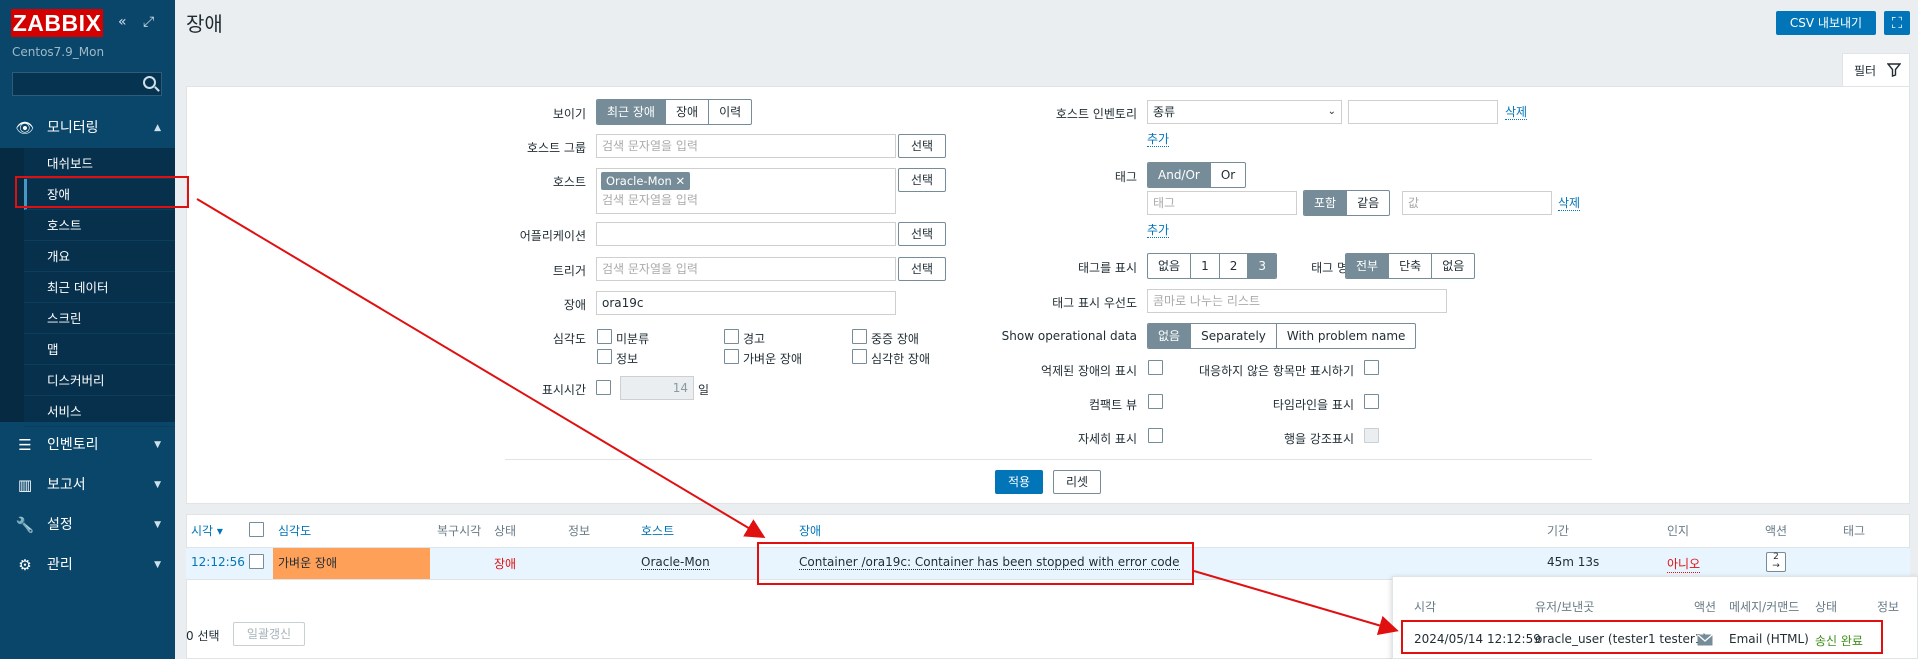 The image size is (1918, 659). Describe the element at coordinates (1158, 139) in the screenshot. I see `host-inventory-add-link: 추가` at that location.